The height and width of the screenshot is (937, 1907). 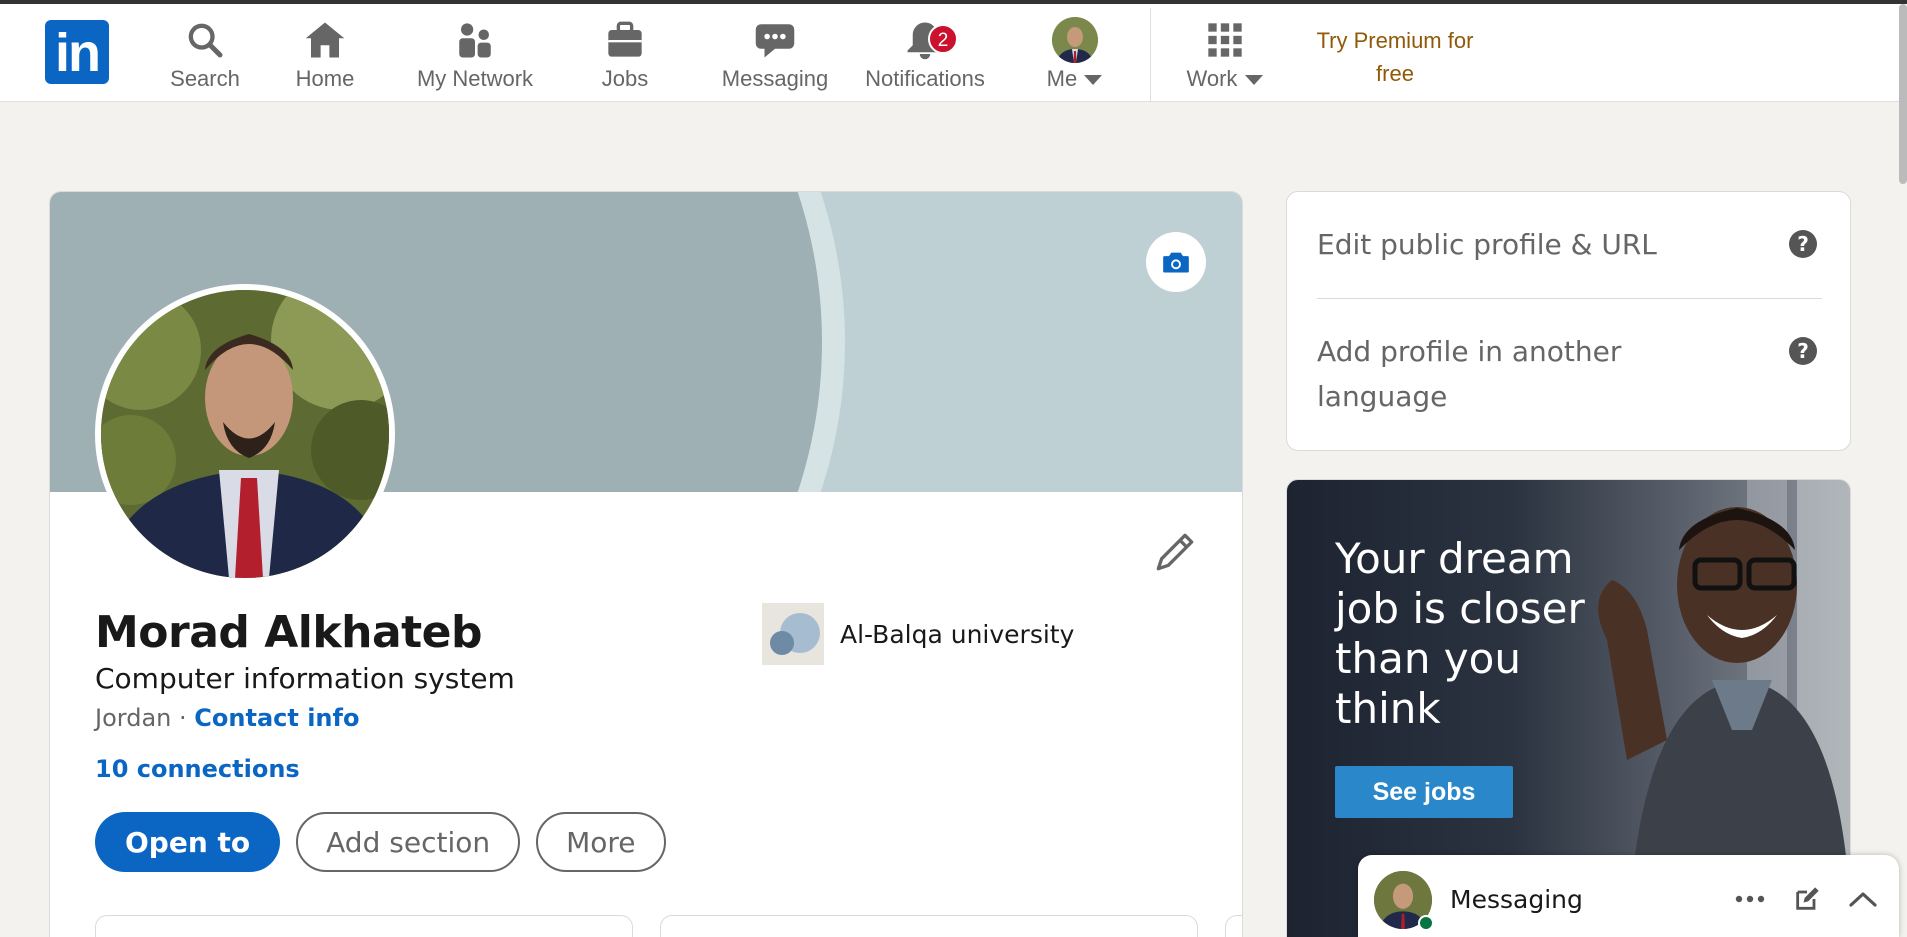 I want to click on search-icon, so click(x=205, y=40).